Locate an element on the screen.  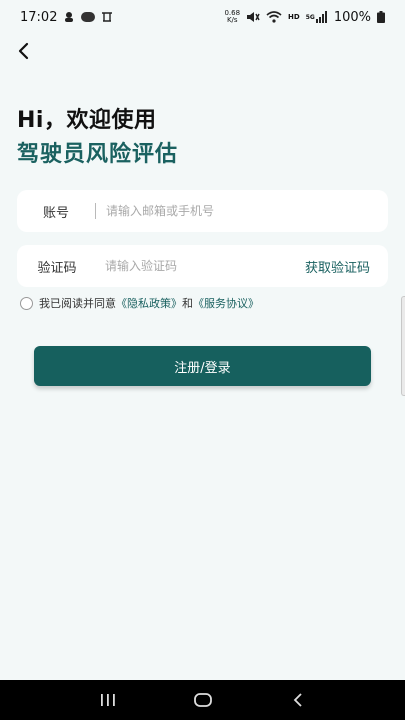
status-bar-right: 0.68 K/s HD 5G 100% is located at coordinates (304, 17).